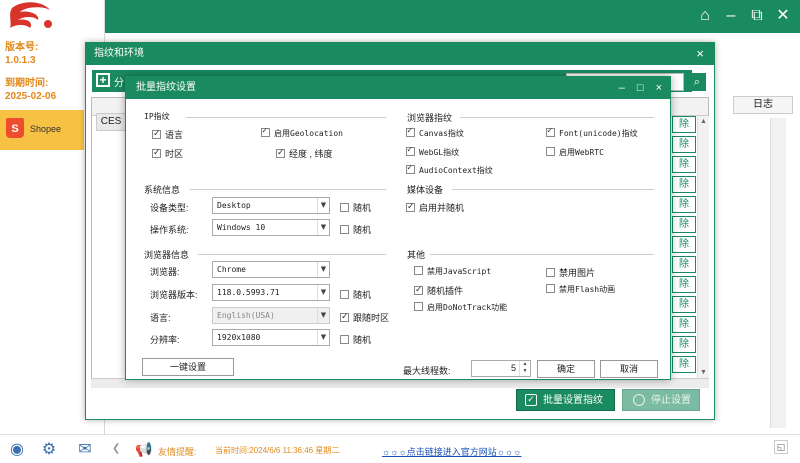 This screenshot has height=463, width=800. I want to click on checkbox-canvas: Canvas指纹, so click(435, 132).